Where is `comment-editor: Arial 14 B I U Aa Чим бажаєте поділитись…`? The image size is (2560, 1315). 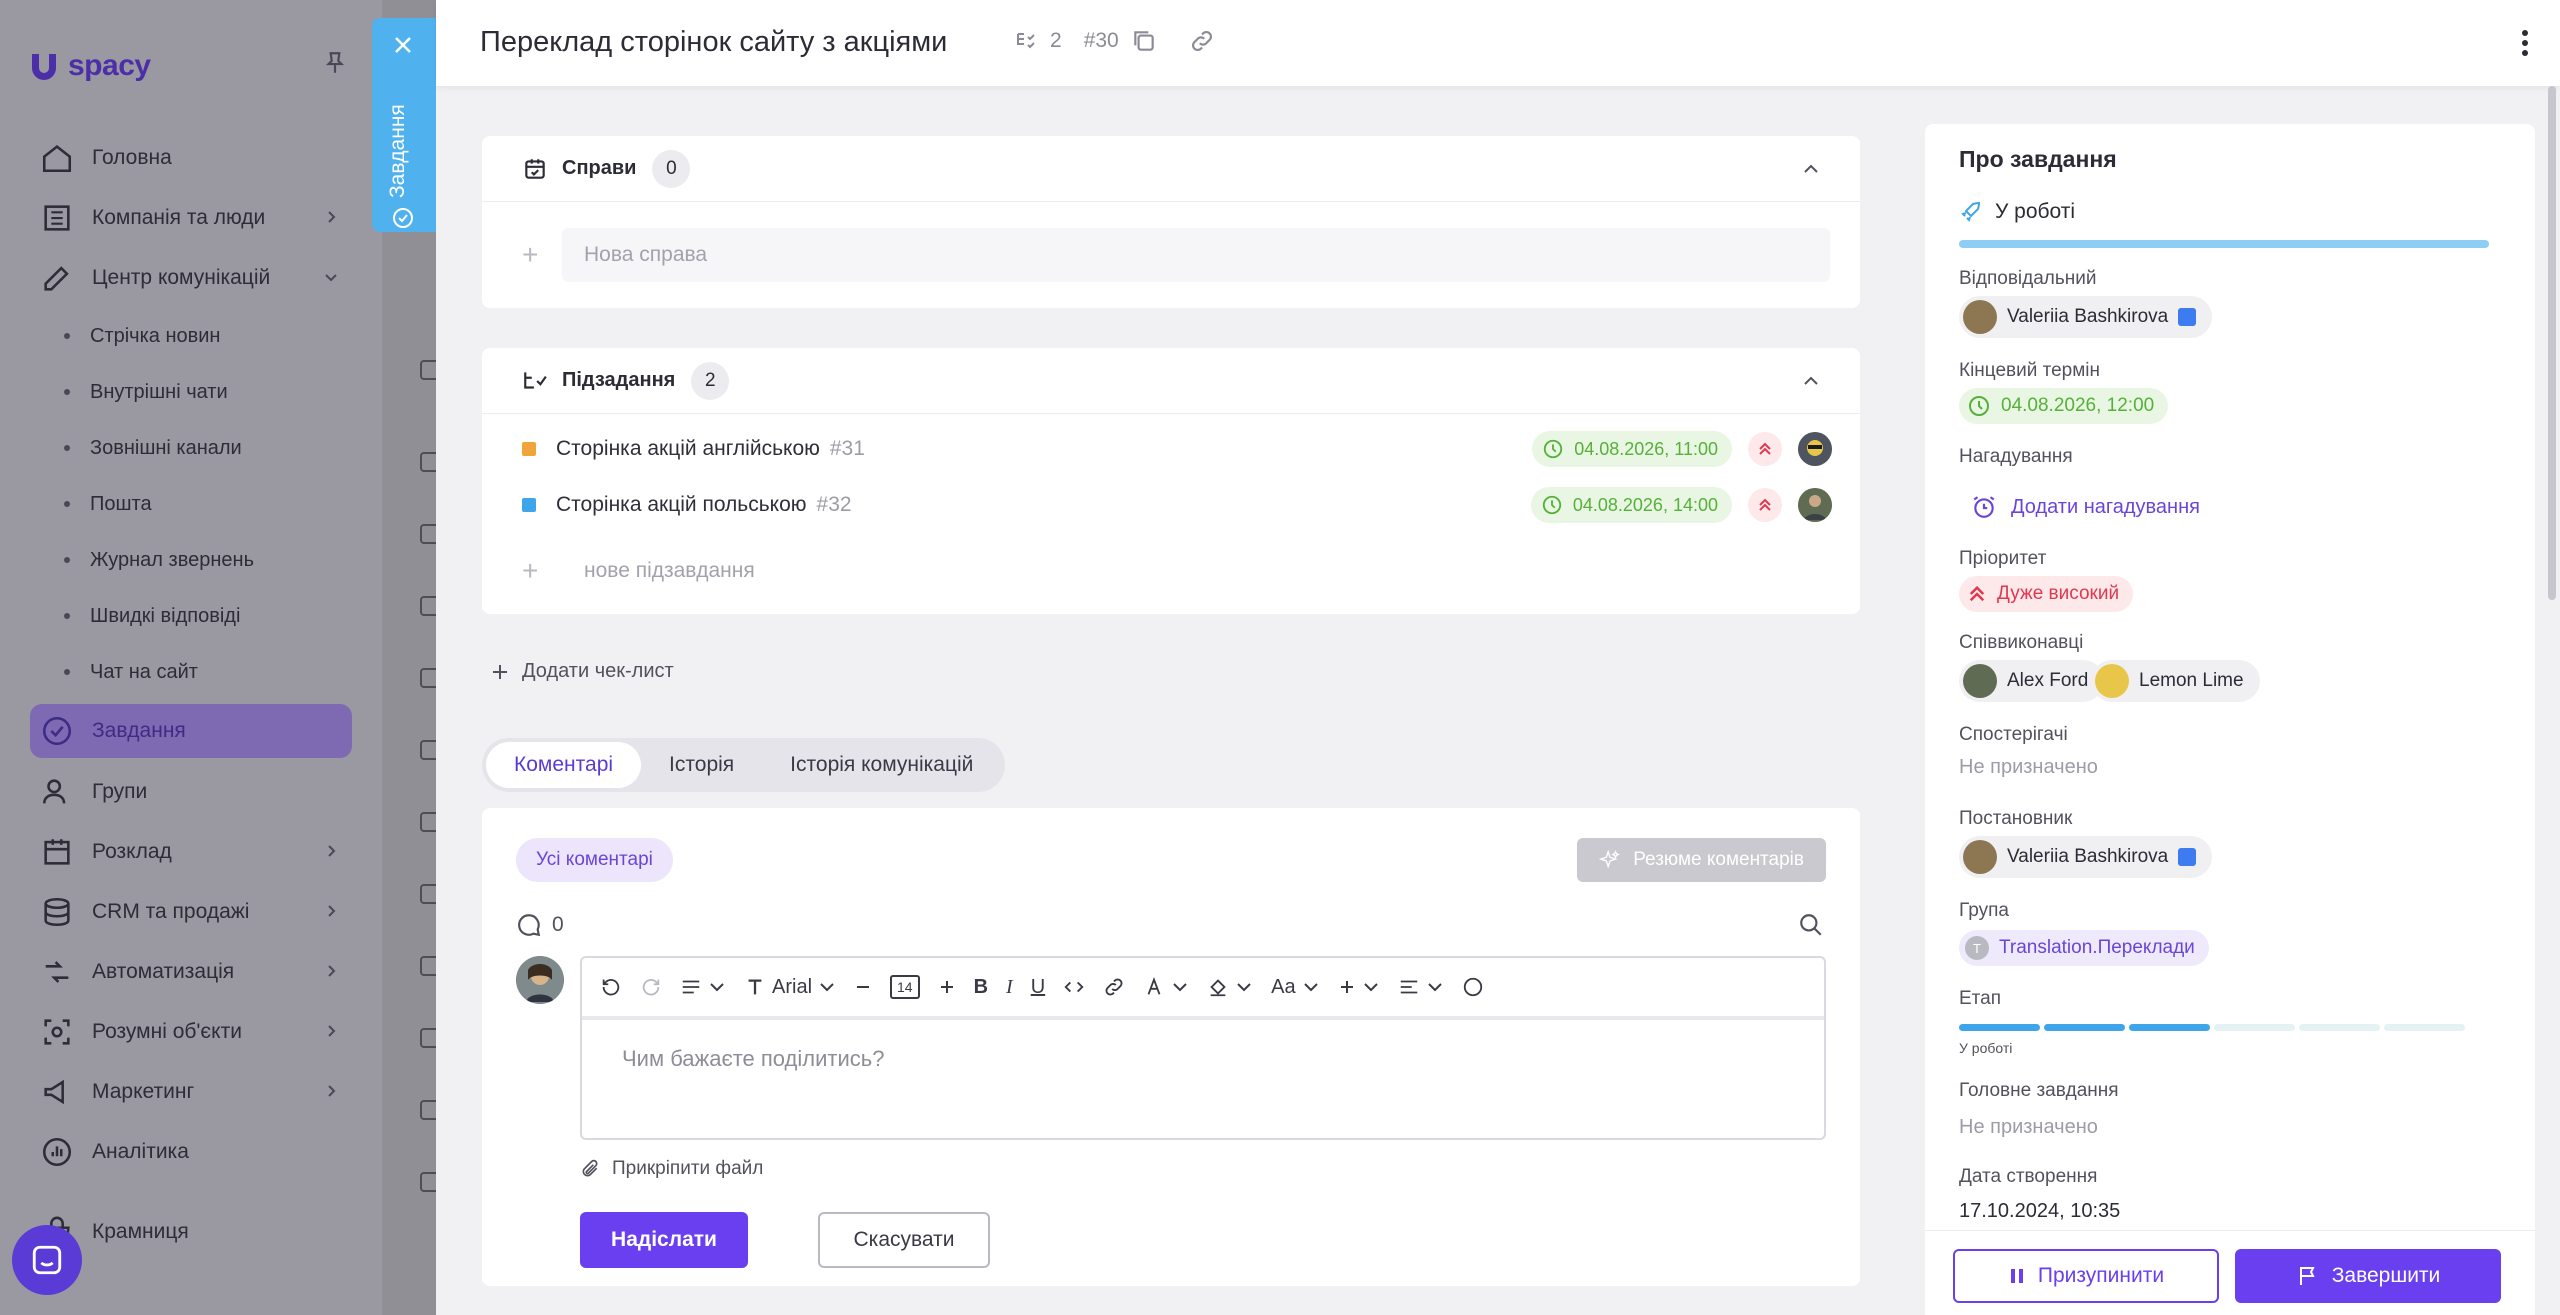 comment-editor: Arial 14 B I U Aa Чим бажаєте поділитись… is located at coordinates (1203, 1048).